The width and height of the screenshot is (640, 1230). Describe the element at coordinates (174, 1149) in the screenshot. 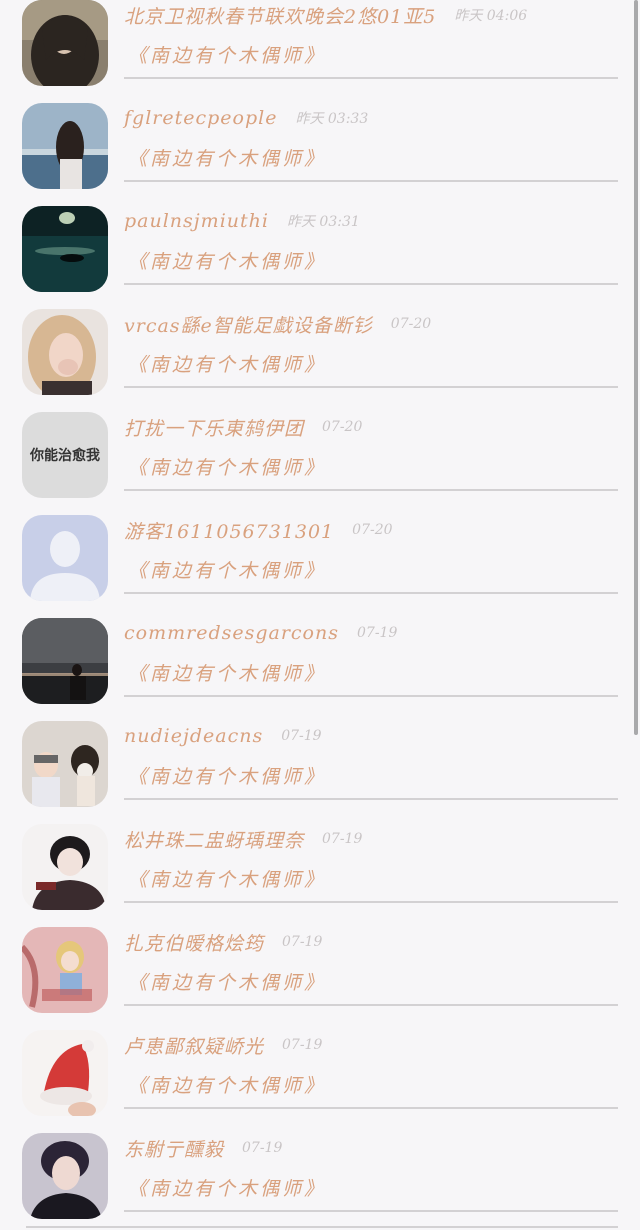

I see `contact-name: 东駙亍醺毅` at that location.